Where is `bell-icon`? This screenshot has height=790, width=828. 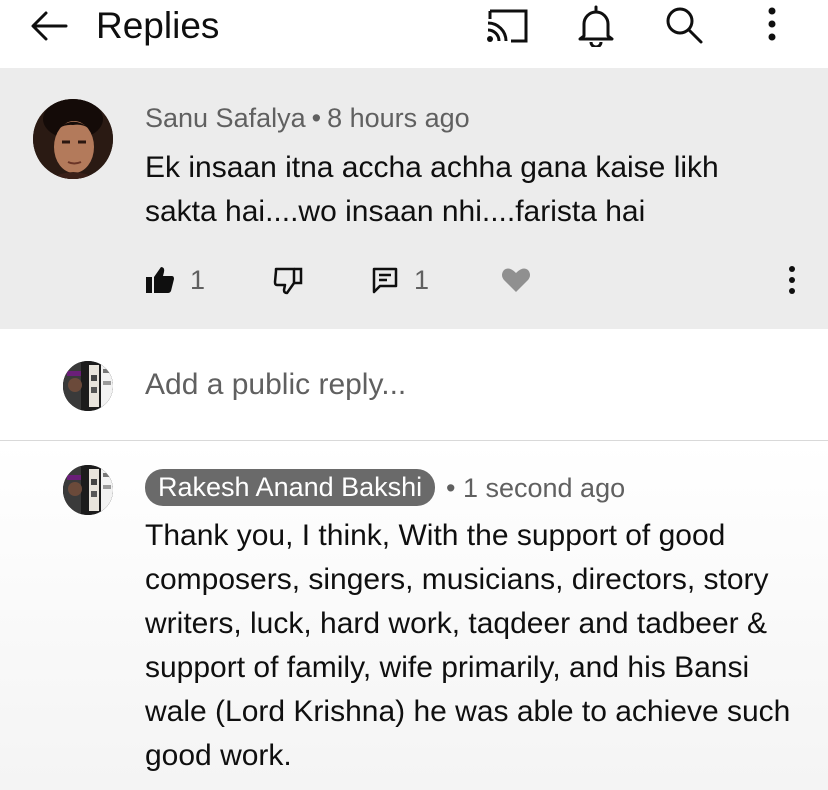 bell-icon is located at coordinates (596, 26).